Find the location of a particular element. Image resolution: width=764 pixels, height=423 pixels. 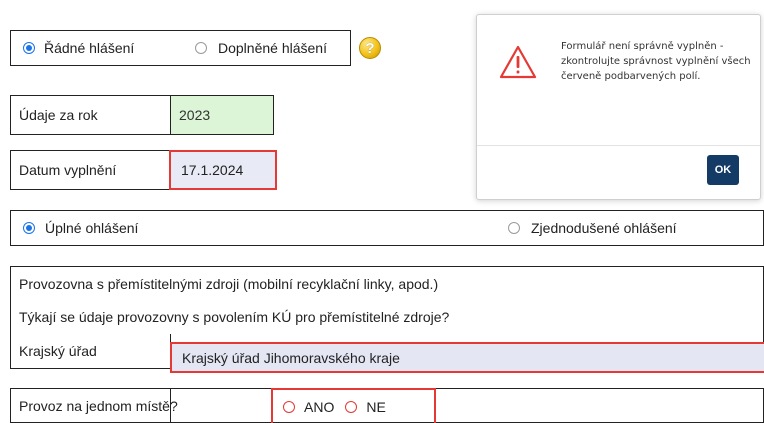

radio-ne-label: NE is located at coordinates (376, 406).